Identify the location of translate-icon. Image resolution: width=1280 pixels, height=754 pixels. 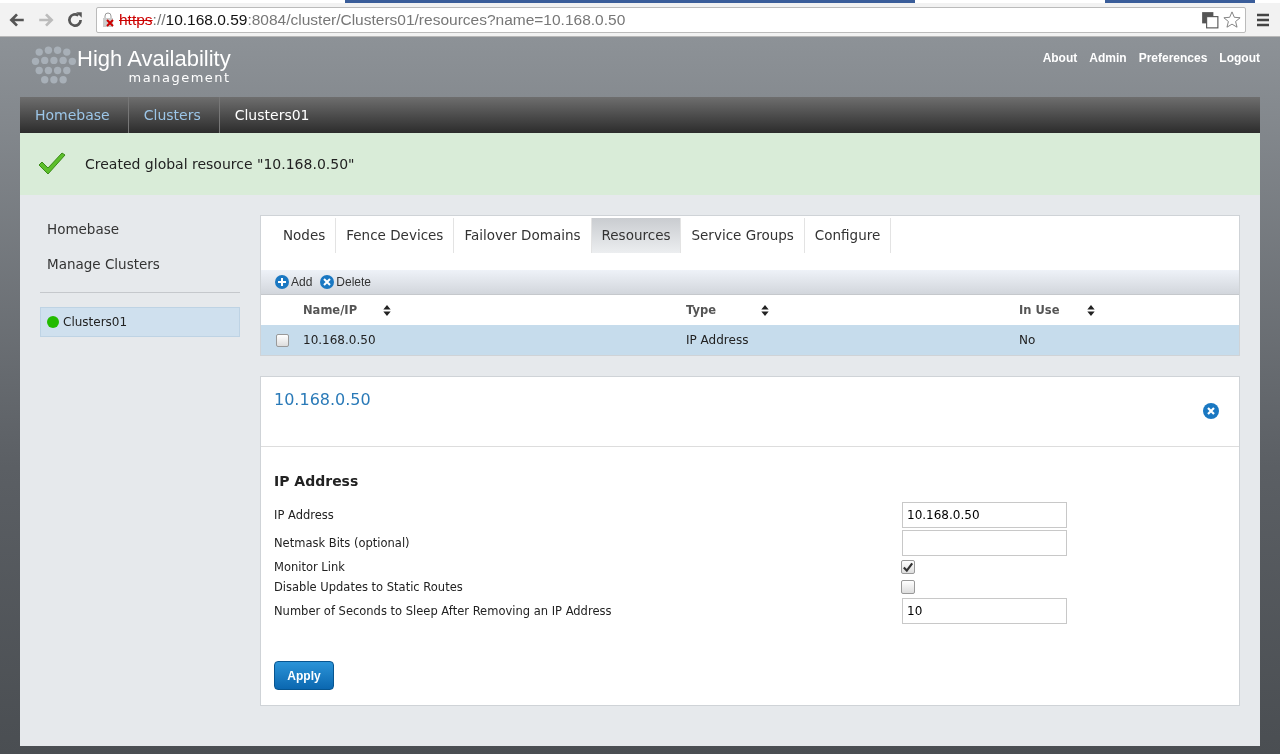
(1210, 19).